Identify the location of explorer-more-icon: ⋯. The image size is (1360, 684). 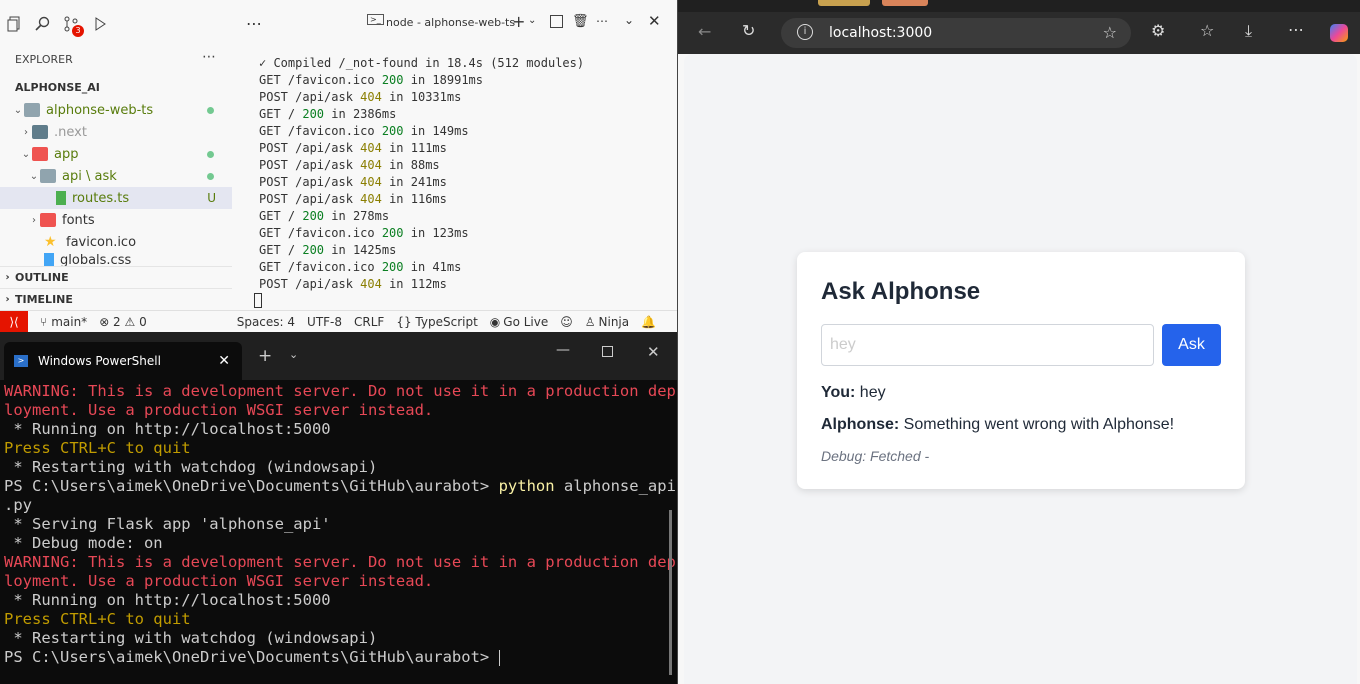
(209, 57).